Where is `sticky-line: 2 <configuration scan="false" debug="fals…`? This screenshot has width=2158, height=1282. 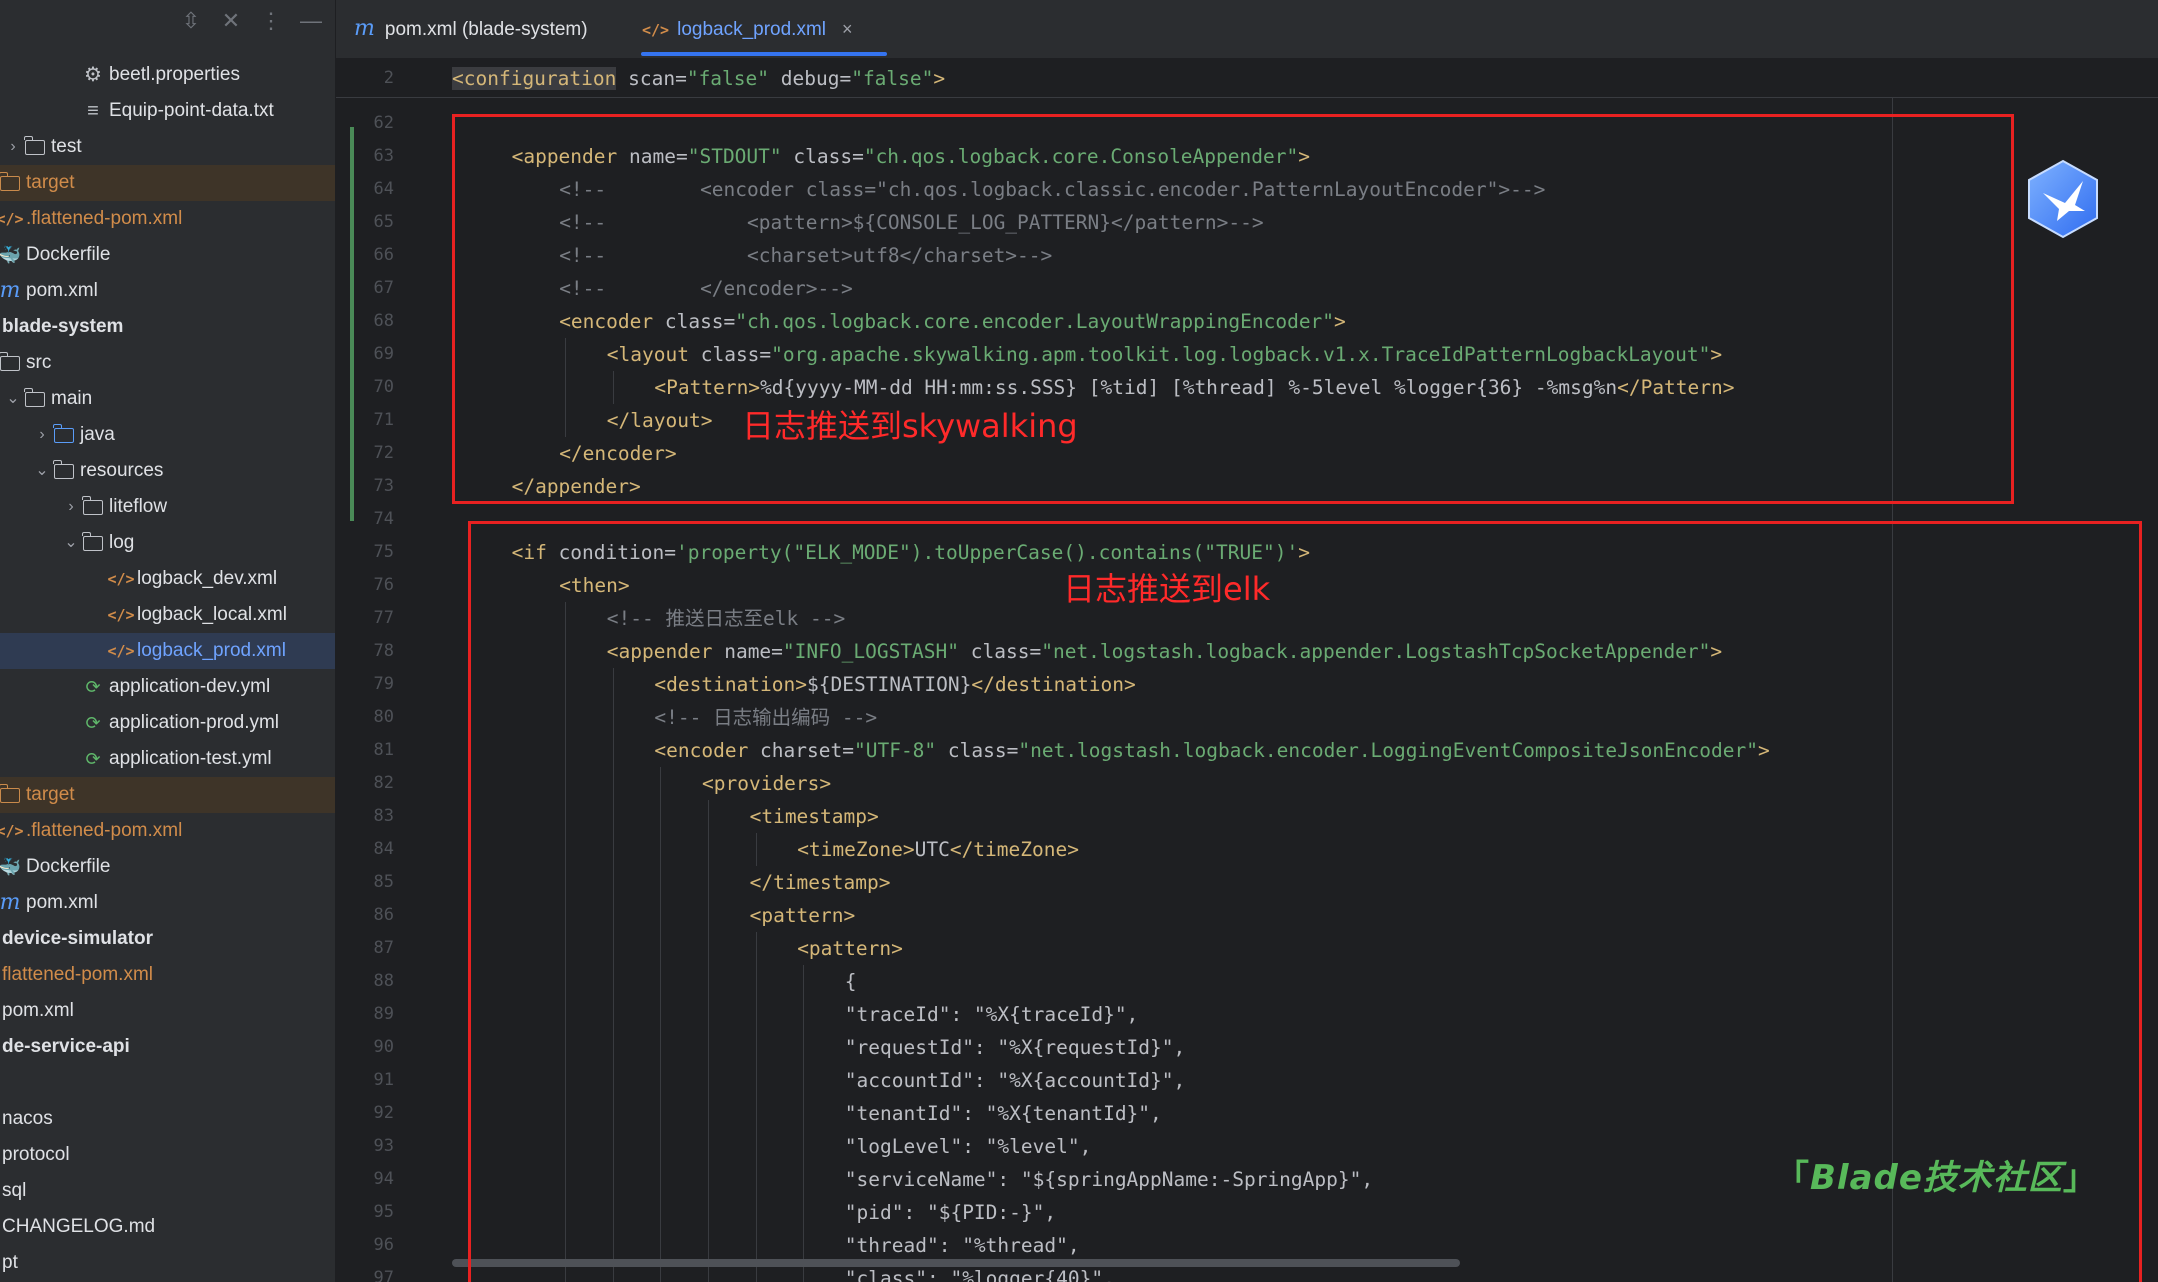 sticky-line: 2 <configuration scan="false" debug="fals… is located at coordinates (1247, 78).